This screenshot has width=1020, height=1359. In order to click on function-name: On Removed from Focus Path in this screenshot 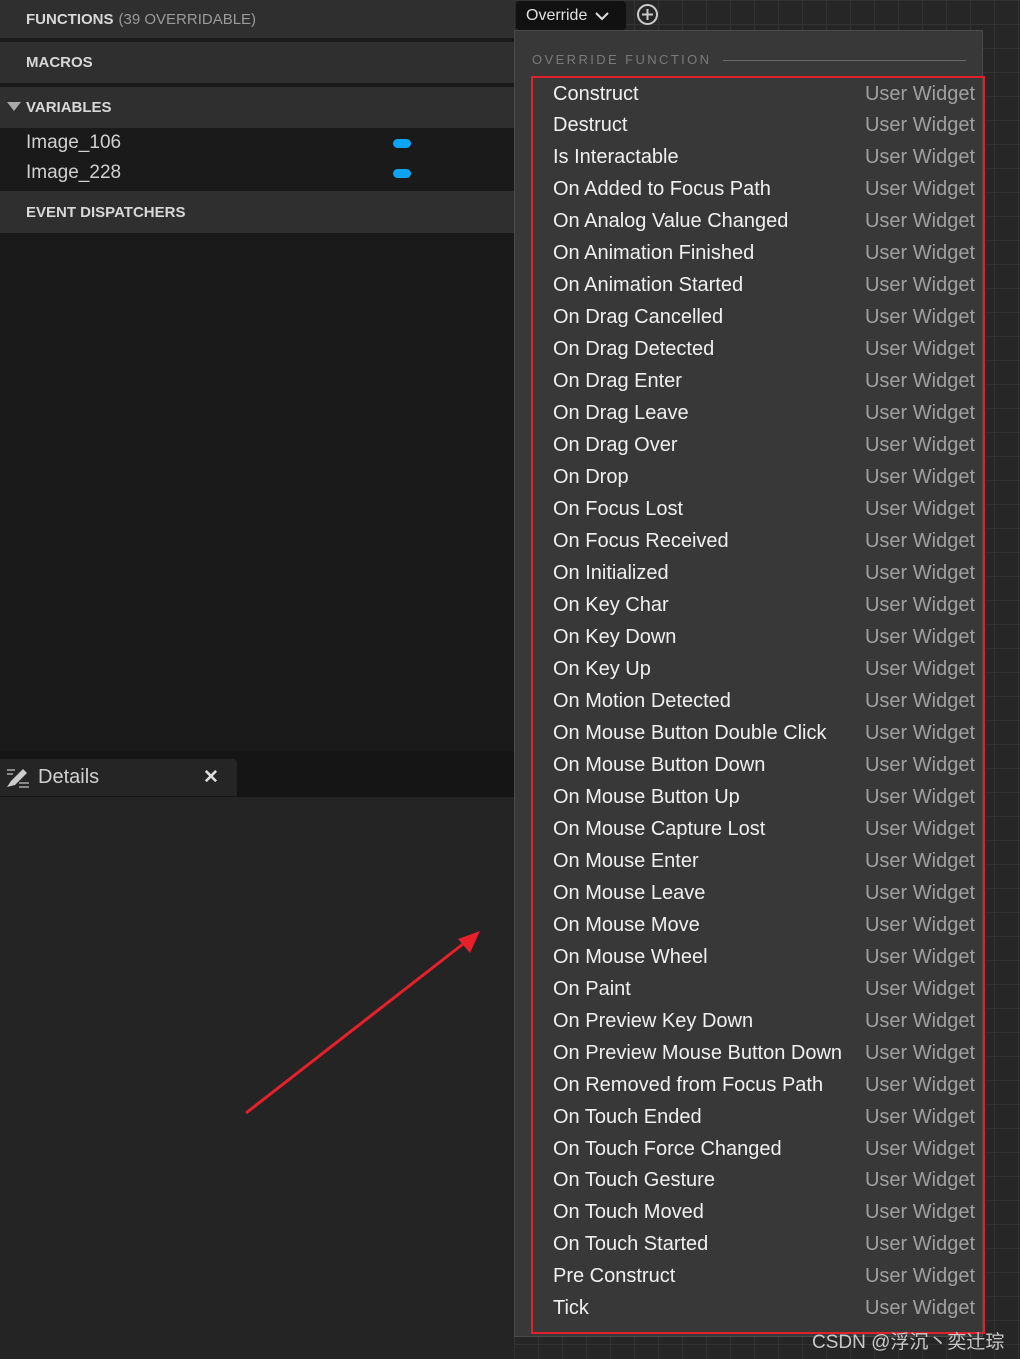, I will do `click(688, 1084)`.